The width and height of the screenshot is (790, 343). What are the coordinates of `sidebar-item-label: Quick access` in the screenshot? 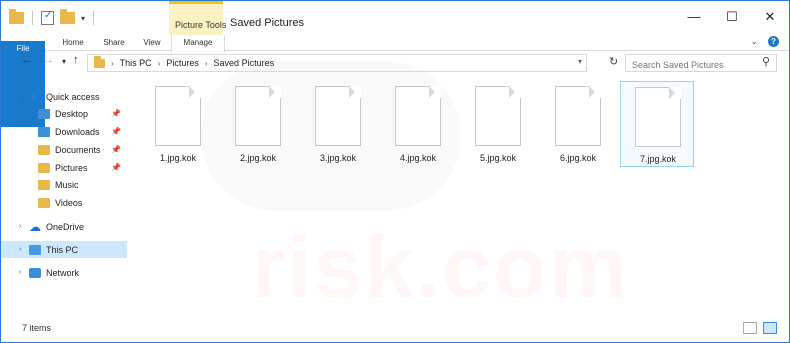 It's located at (73, 96).